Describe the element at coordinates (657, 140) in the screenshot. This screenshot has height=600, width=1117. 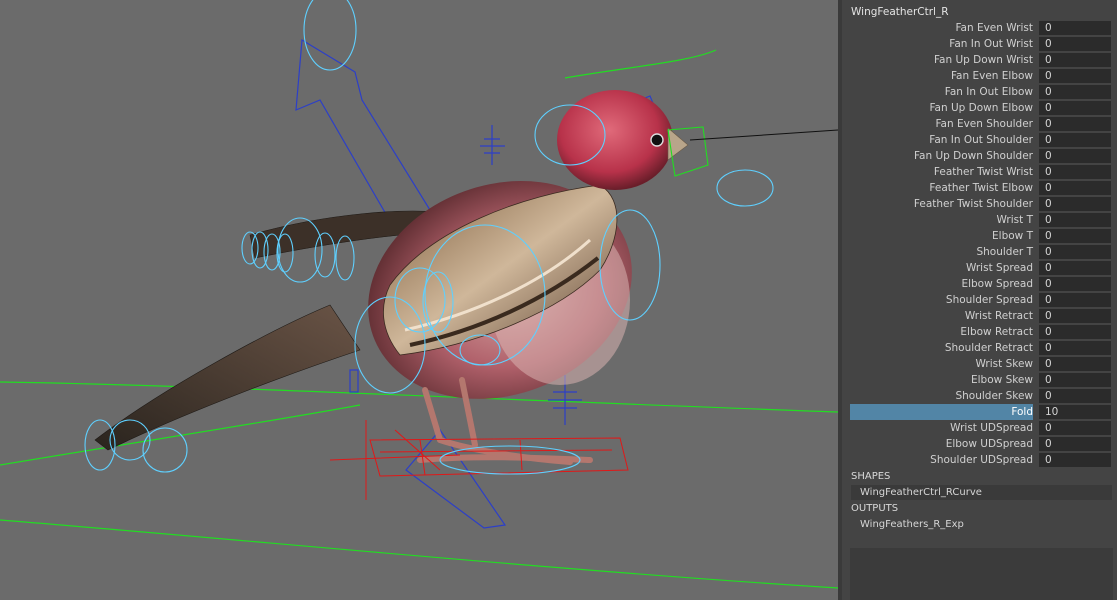
I see `bird-eye` at that location.